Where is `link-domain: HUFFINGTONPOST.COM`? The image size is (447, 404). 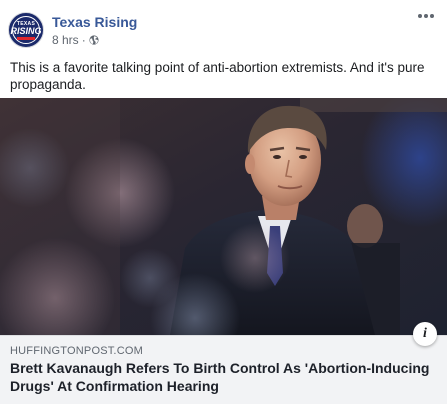 link-domain: HUFFINGTONPOST.COM is located at coordinates (76, 351).